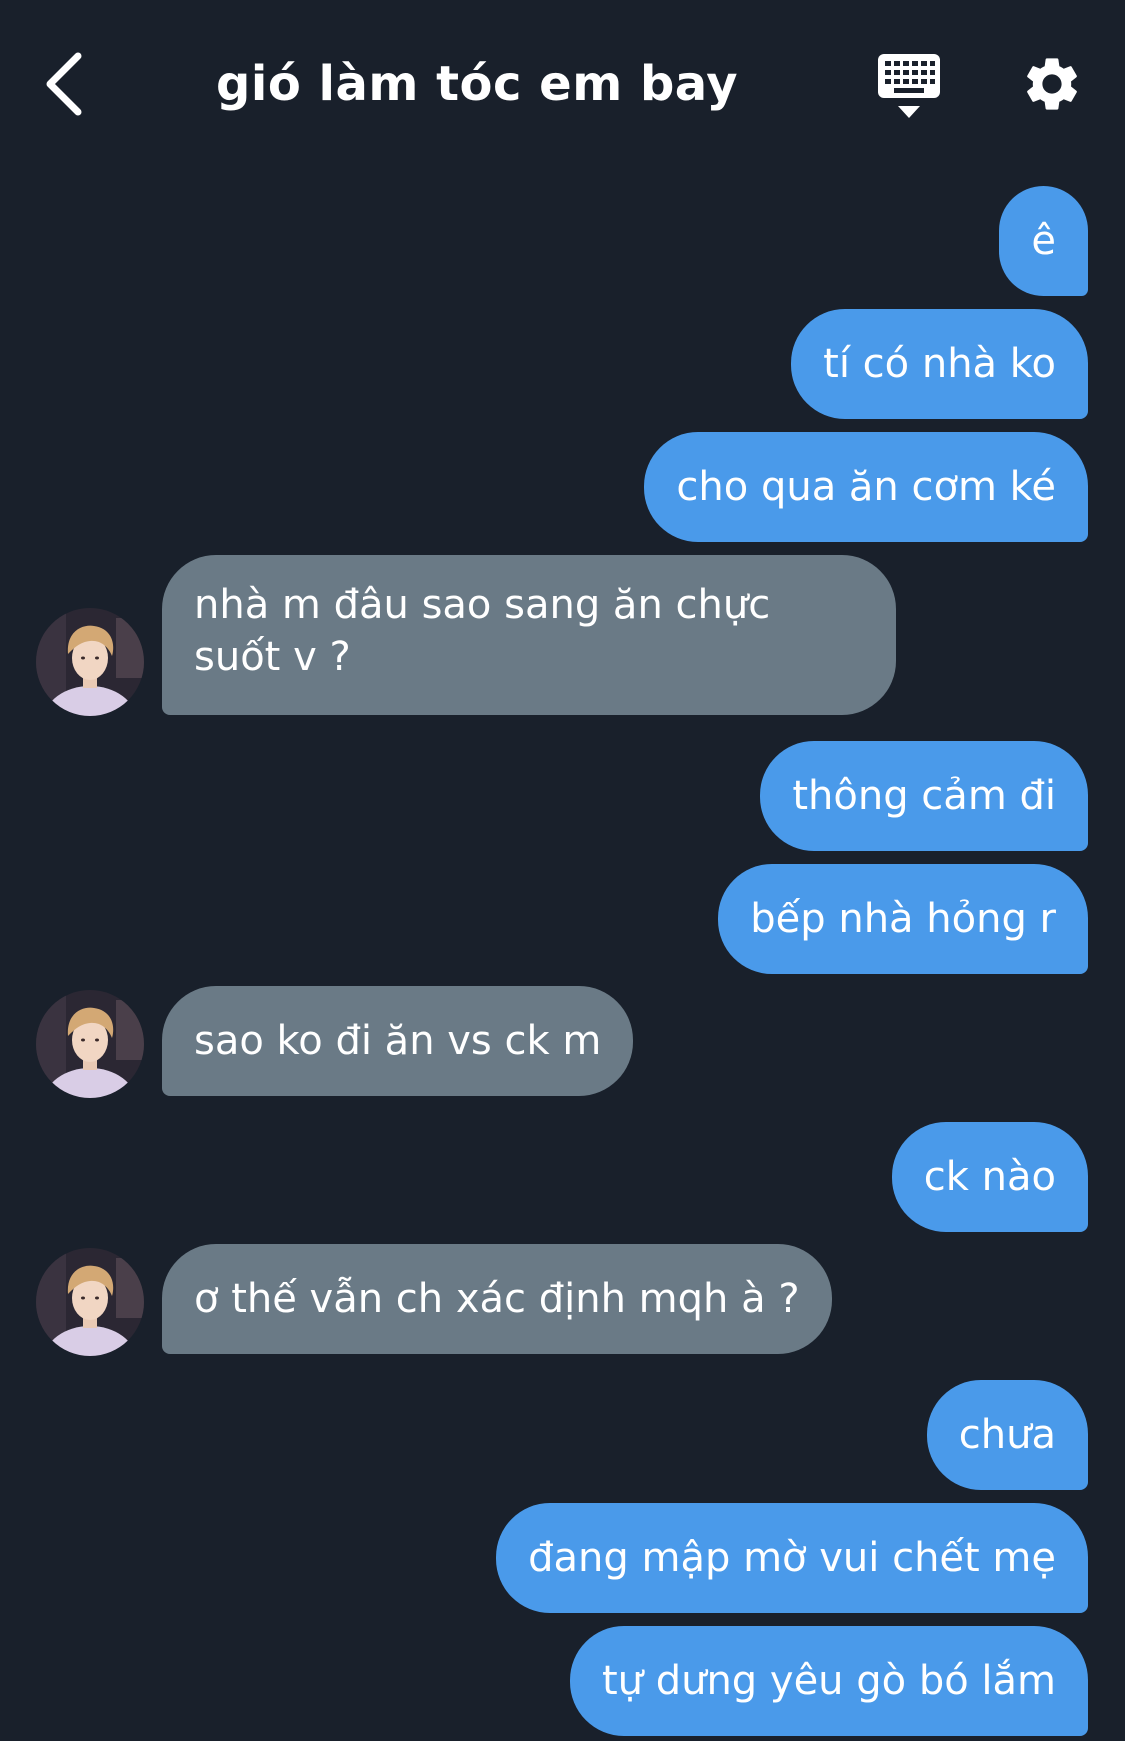  What do you see at coordinates (924, 796) in the screenshot?
I see `outgoing-message: thông cảm đi` at bounding box center [924, 796].